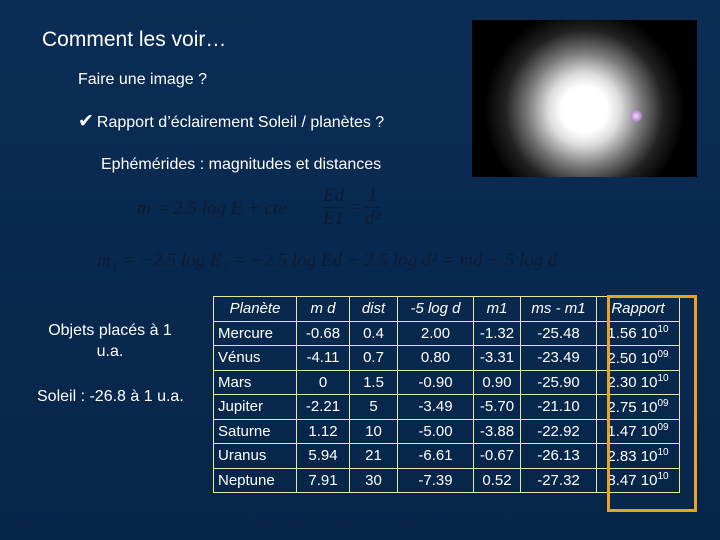  Describe the element at coordinates (558, 431) in the screenshot. I see `table-cell: -22.92` at that location.